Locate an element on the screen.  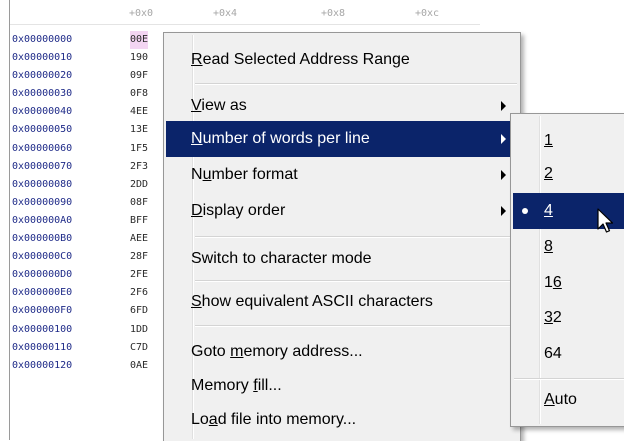
submenu-item-label: 32 is located at coordinates (553, 317).